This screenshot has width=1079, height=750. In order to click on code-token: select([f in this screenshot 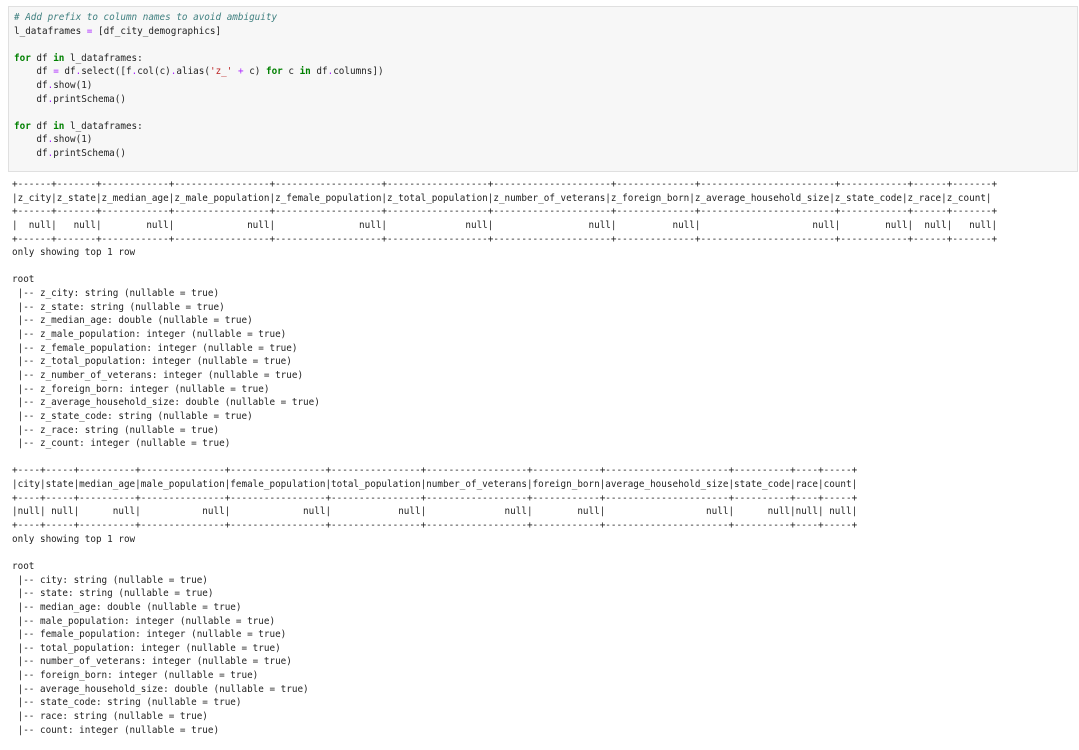, I will do `click(106, 72)`.